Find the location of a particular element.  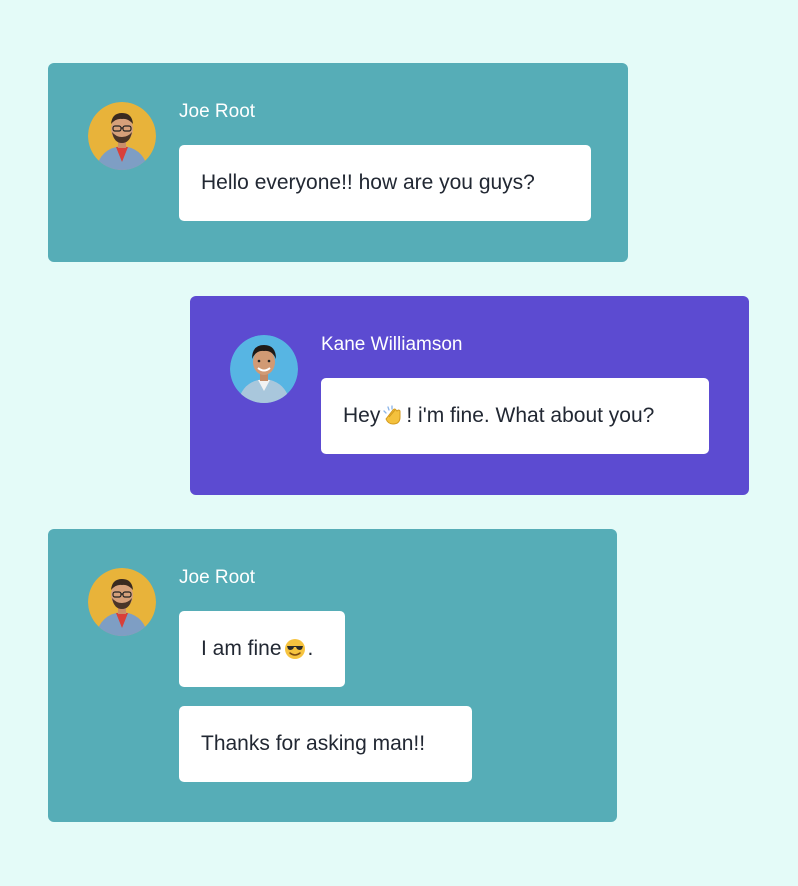

message-bubble: I am fine . is located at coordinates (262, 649).